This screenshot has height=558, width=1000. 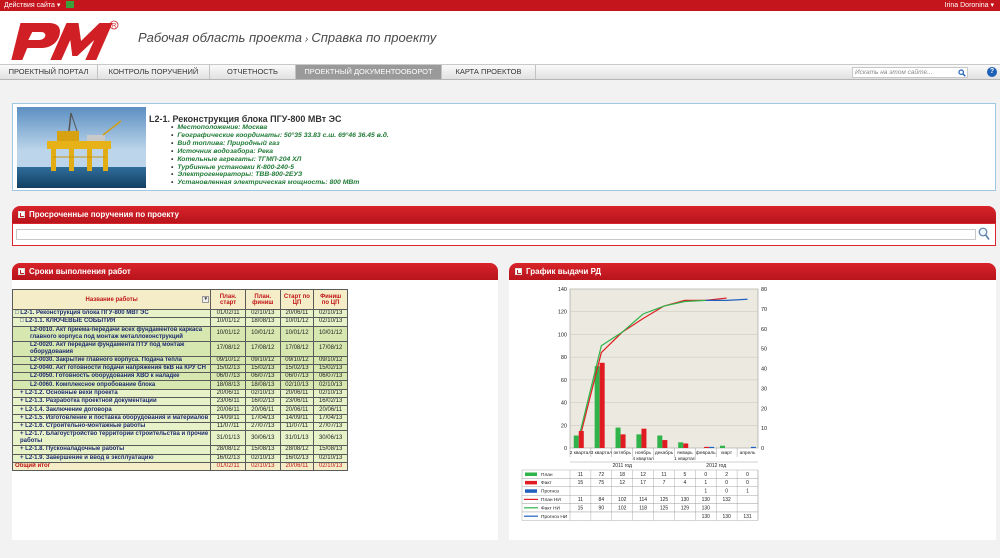 I want to click on tab-reporting: ОТЧЕТНОСТЬ, so click(x=253, y=72).